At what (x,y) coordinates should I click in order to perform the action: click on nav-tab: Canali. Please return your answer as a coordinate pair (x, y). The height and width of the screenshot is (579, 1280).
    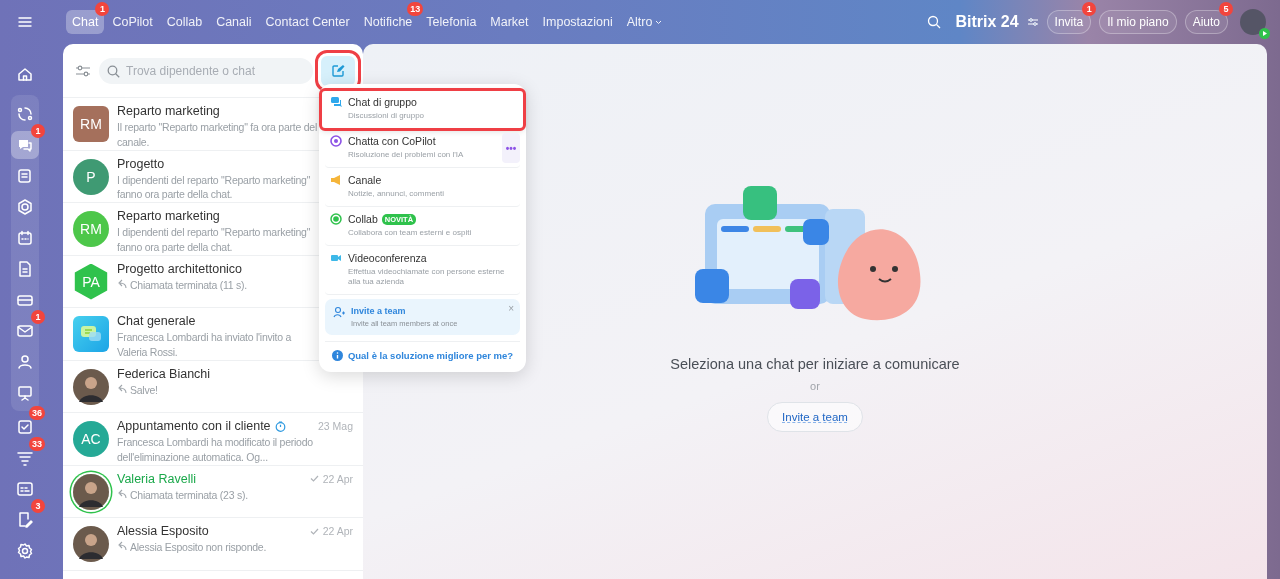
    Looking at the image, I should click on (234, 22).